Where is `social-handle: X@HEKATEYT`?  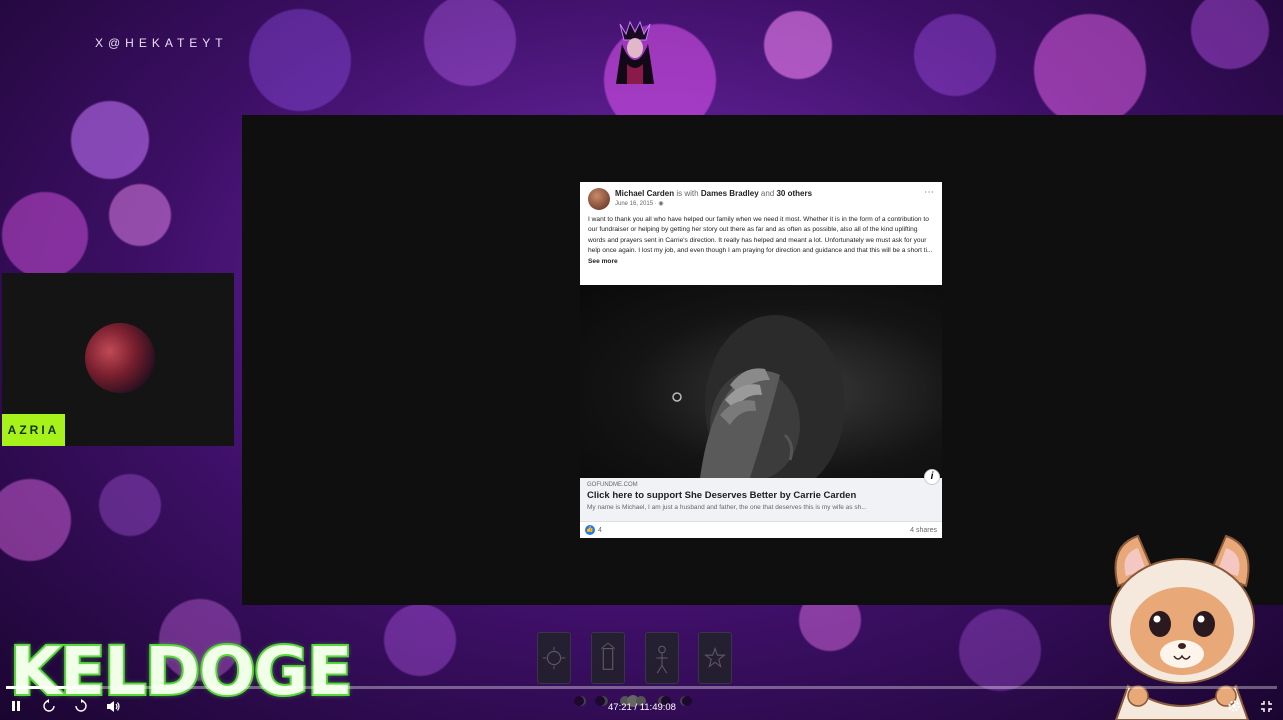
social-handle: X@HEKATEYT is located at coordinates (161, 43).